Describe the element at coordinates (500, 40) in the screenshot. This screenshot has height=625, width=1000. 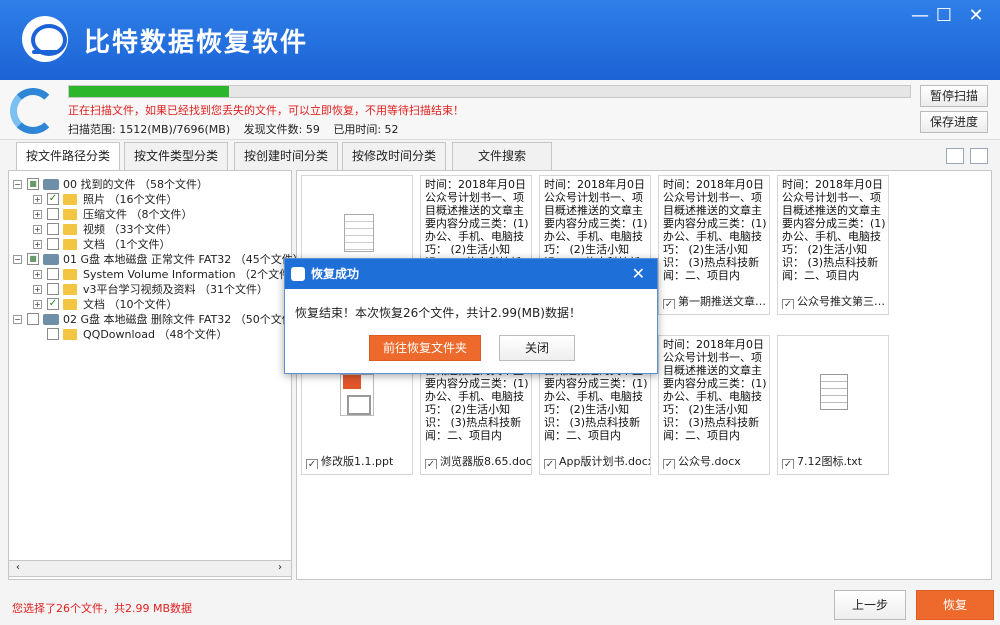
I see `title-bar: 比特数据恢复软件 — ☐ ✕` at that location.